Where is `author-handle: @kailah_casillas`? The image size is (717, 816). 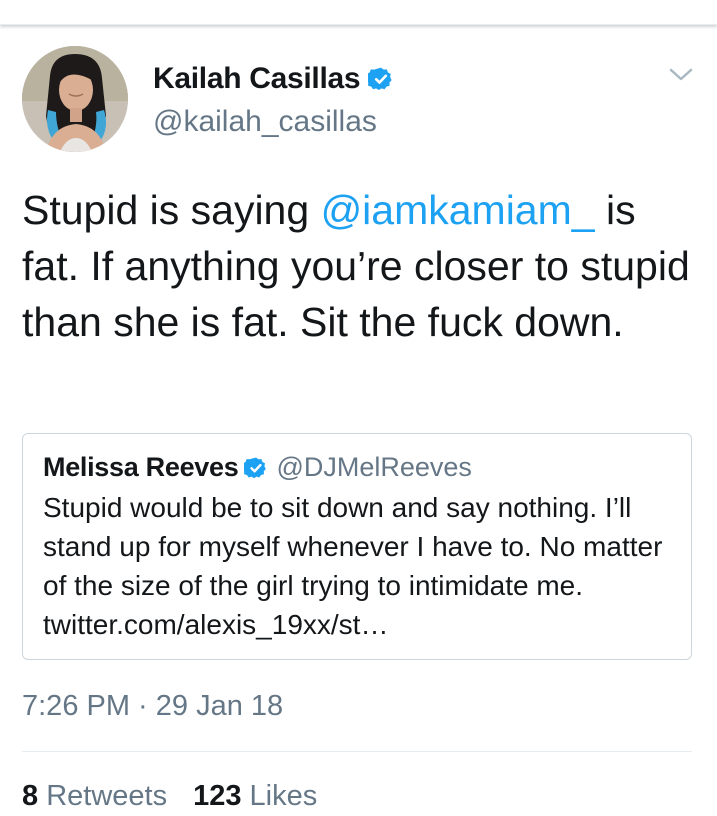 author-handle: @kailah_casillas is located at coordinates (265, 122).